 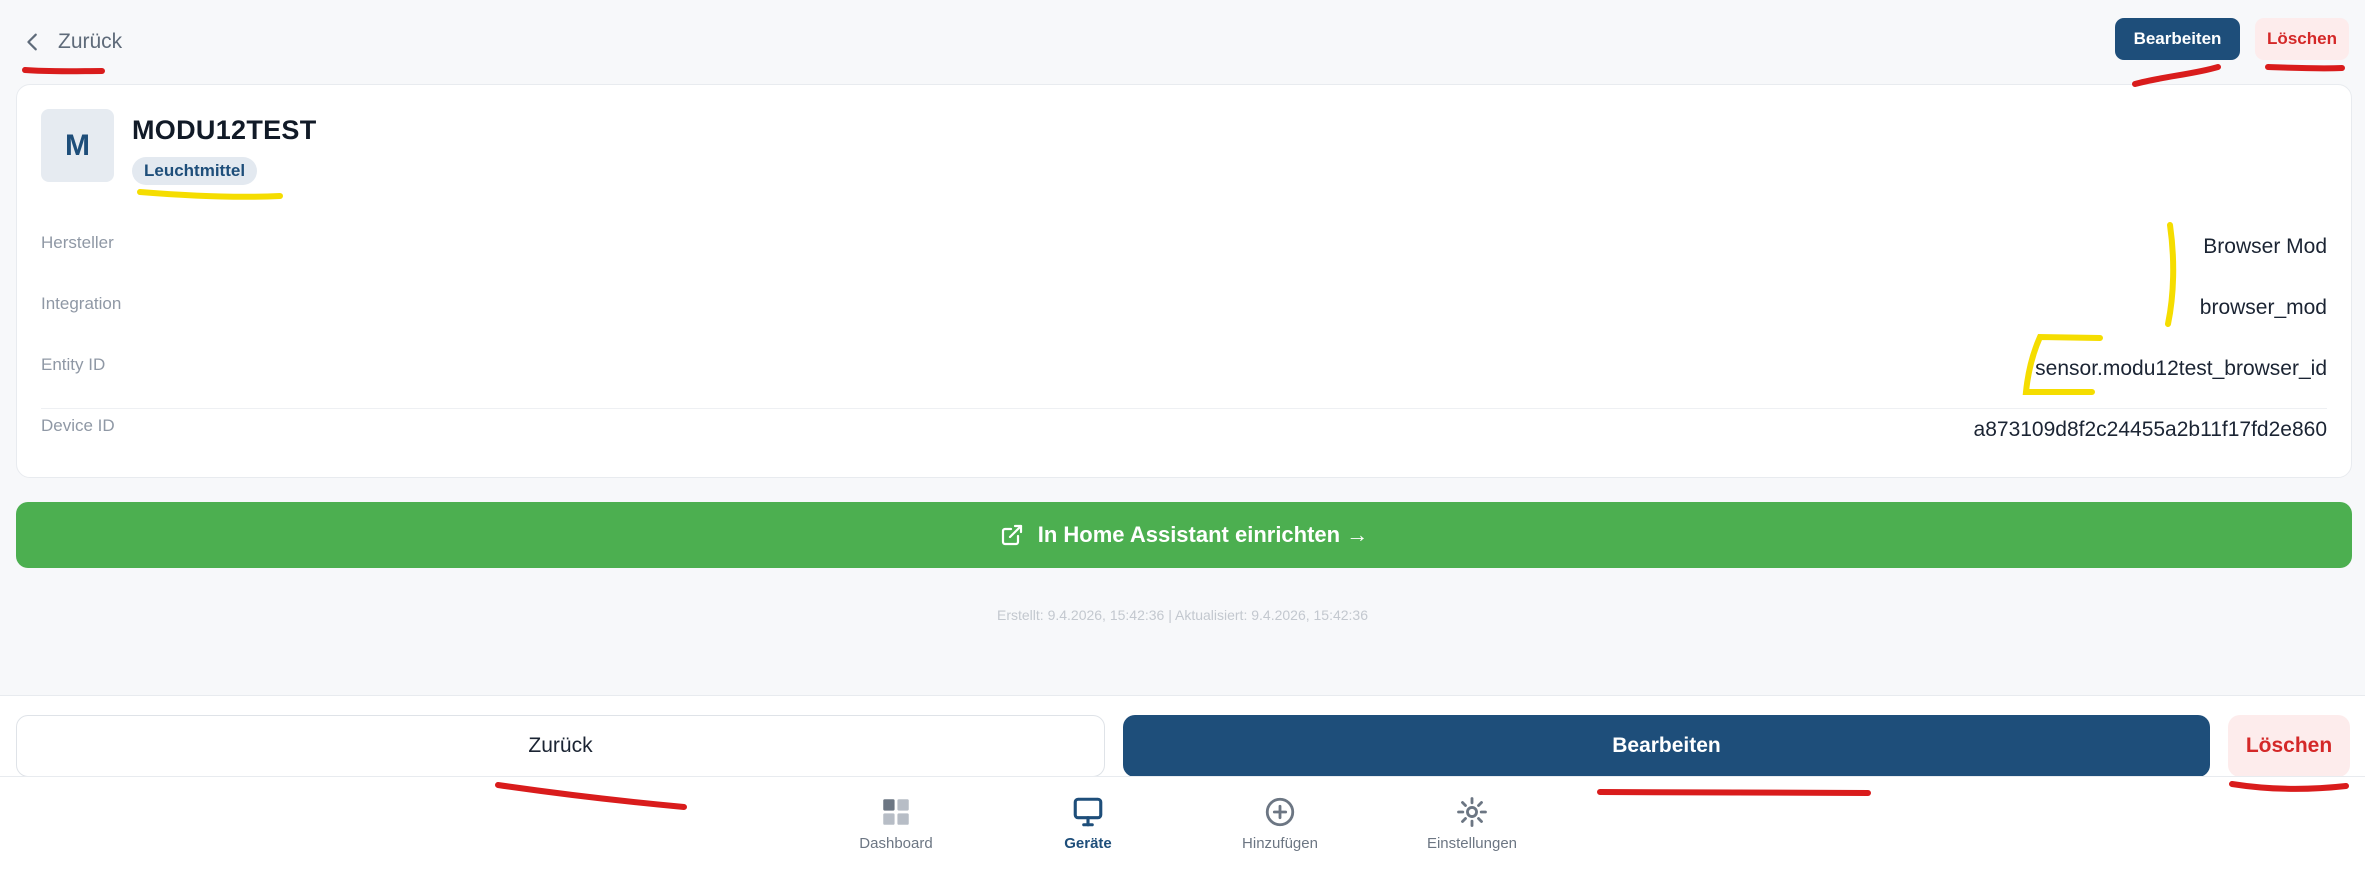 I want to click on back-link: Zurück, so click(x=72, y=42).